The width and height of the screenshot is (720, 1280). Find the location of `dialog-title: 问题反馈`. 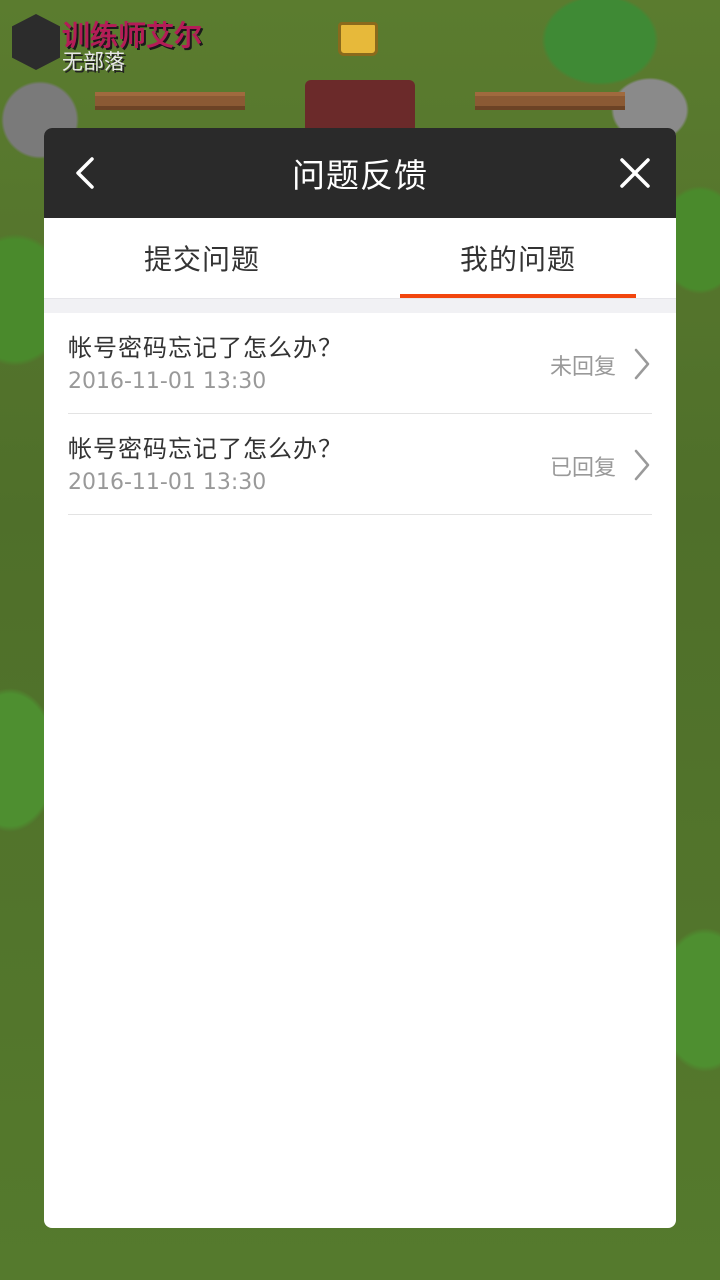

dialog-title: 问题反馈 is located at coordinates (360, 175).